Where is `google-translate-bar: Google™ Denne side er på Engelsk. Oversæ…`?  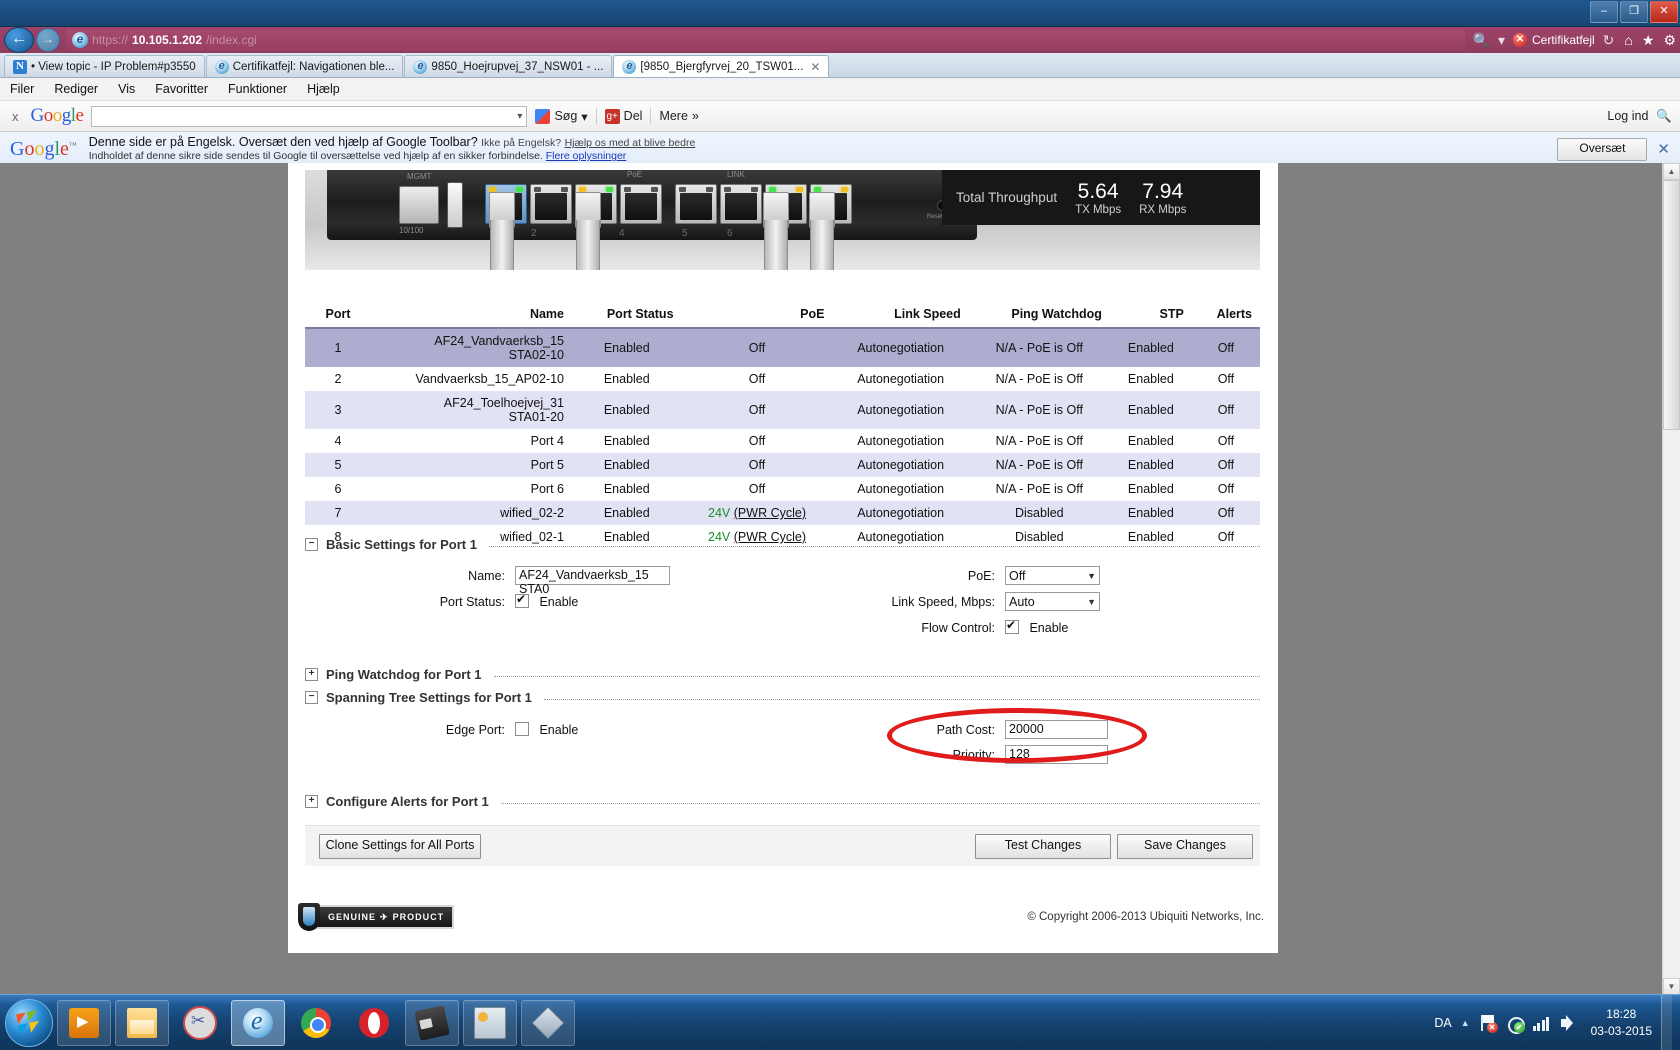
google-translate-bar: Google™ Denne side er på Engelsk. Oversæ… is located at coordinates (840, 149).